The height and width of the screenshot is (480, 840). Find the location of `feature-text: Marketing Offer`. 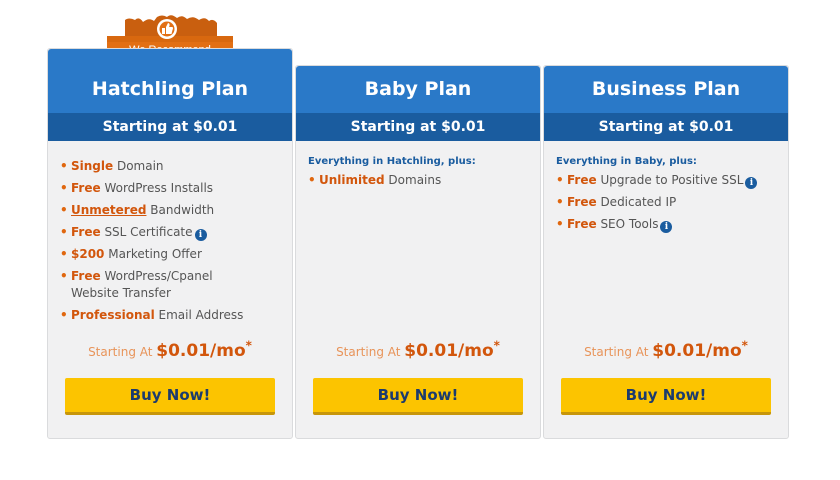

feature-text: Marketing Offer is located at coordinates (153, 254).